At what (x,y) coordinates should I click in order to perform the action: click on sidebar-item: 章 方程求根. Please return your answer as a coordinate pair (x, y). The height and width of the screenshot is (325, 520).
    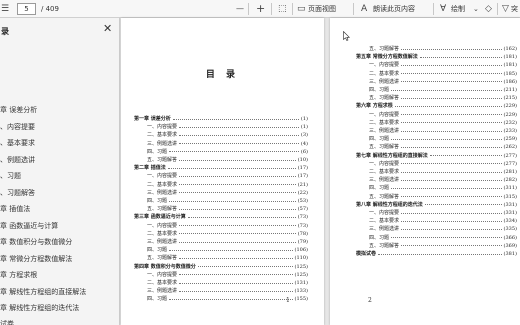
    Looking at the image, I should click on (18, 275).